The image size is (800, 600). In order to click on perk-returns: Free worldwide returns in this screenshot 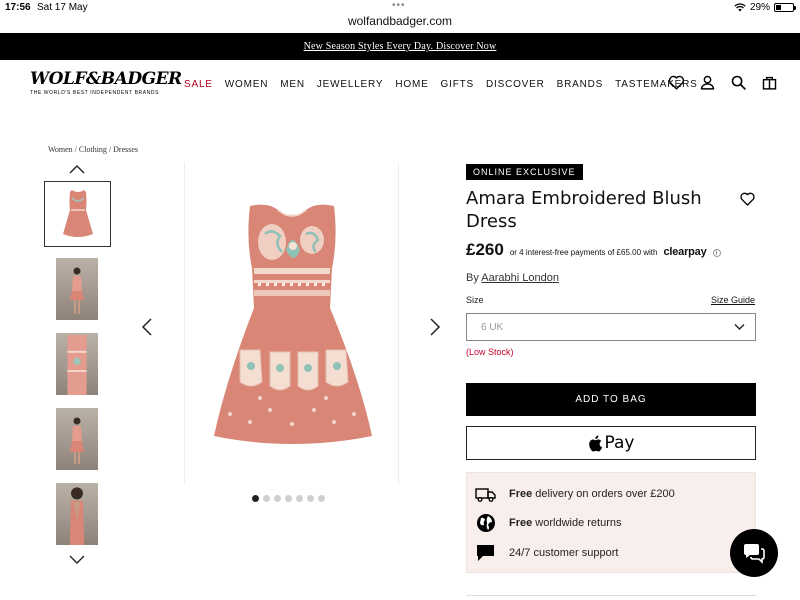, I will do `click(548, 523)`.